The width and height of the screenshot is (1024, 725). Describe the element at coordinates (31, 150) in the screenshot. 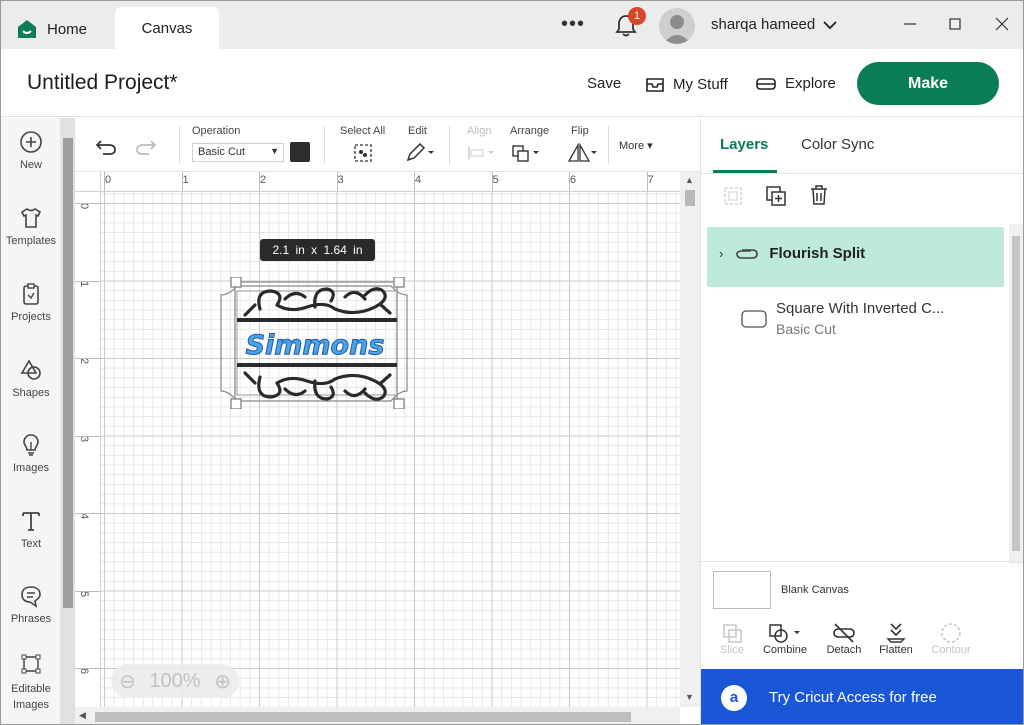

I see `sidebar-item-new: New` at that location.